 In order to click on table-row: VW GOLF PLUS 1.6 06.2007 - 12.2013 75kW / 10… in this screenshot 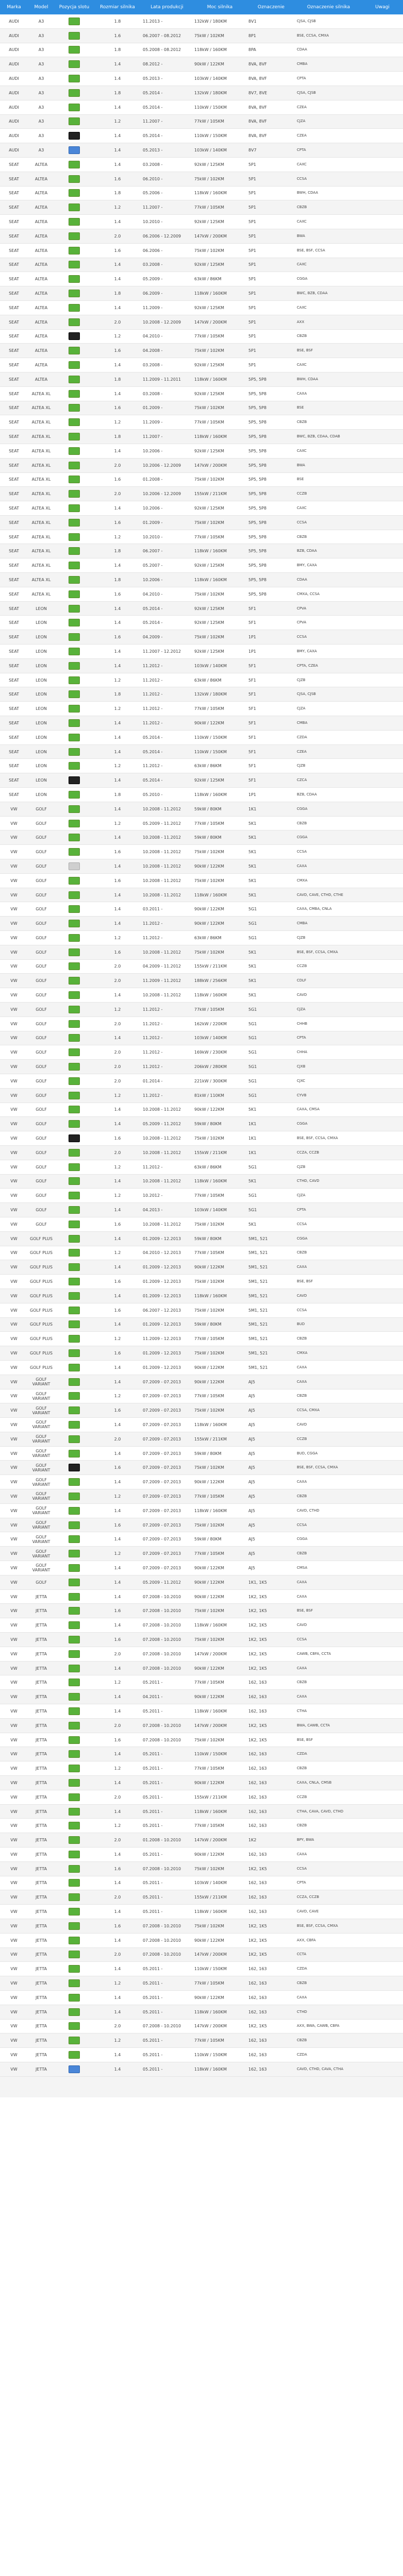, I will do `click(202, 1310)`.